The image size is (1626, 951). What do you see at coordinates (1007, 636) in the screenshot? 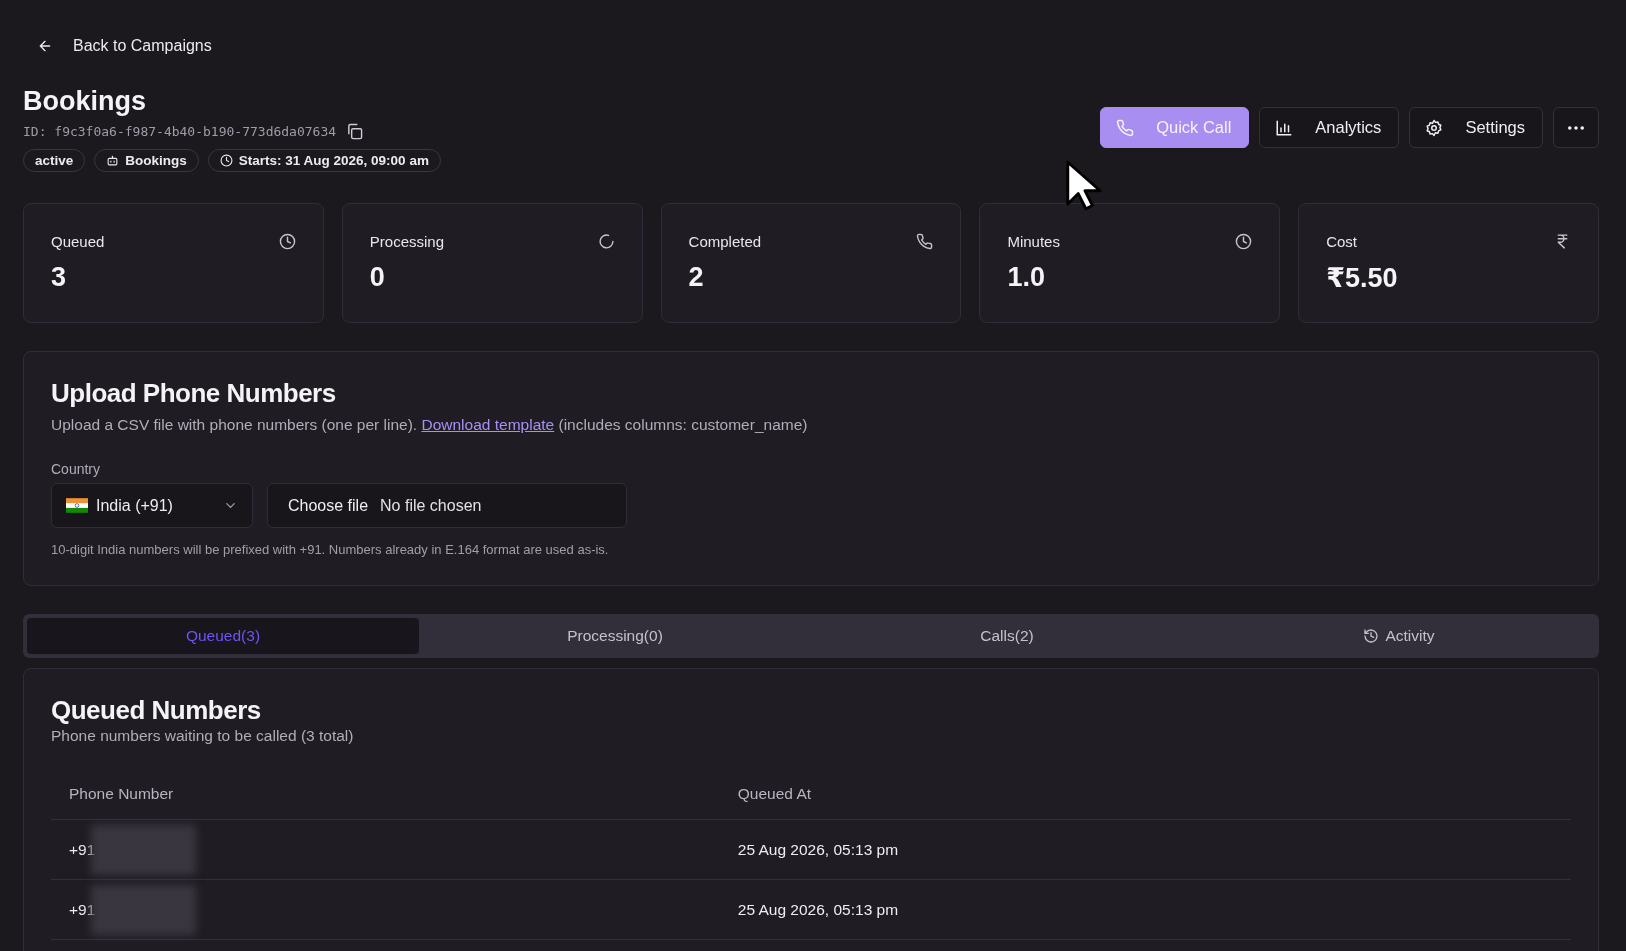
I see `tab: Calls(2)` at bounding box center [1007, 636].